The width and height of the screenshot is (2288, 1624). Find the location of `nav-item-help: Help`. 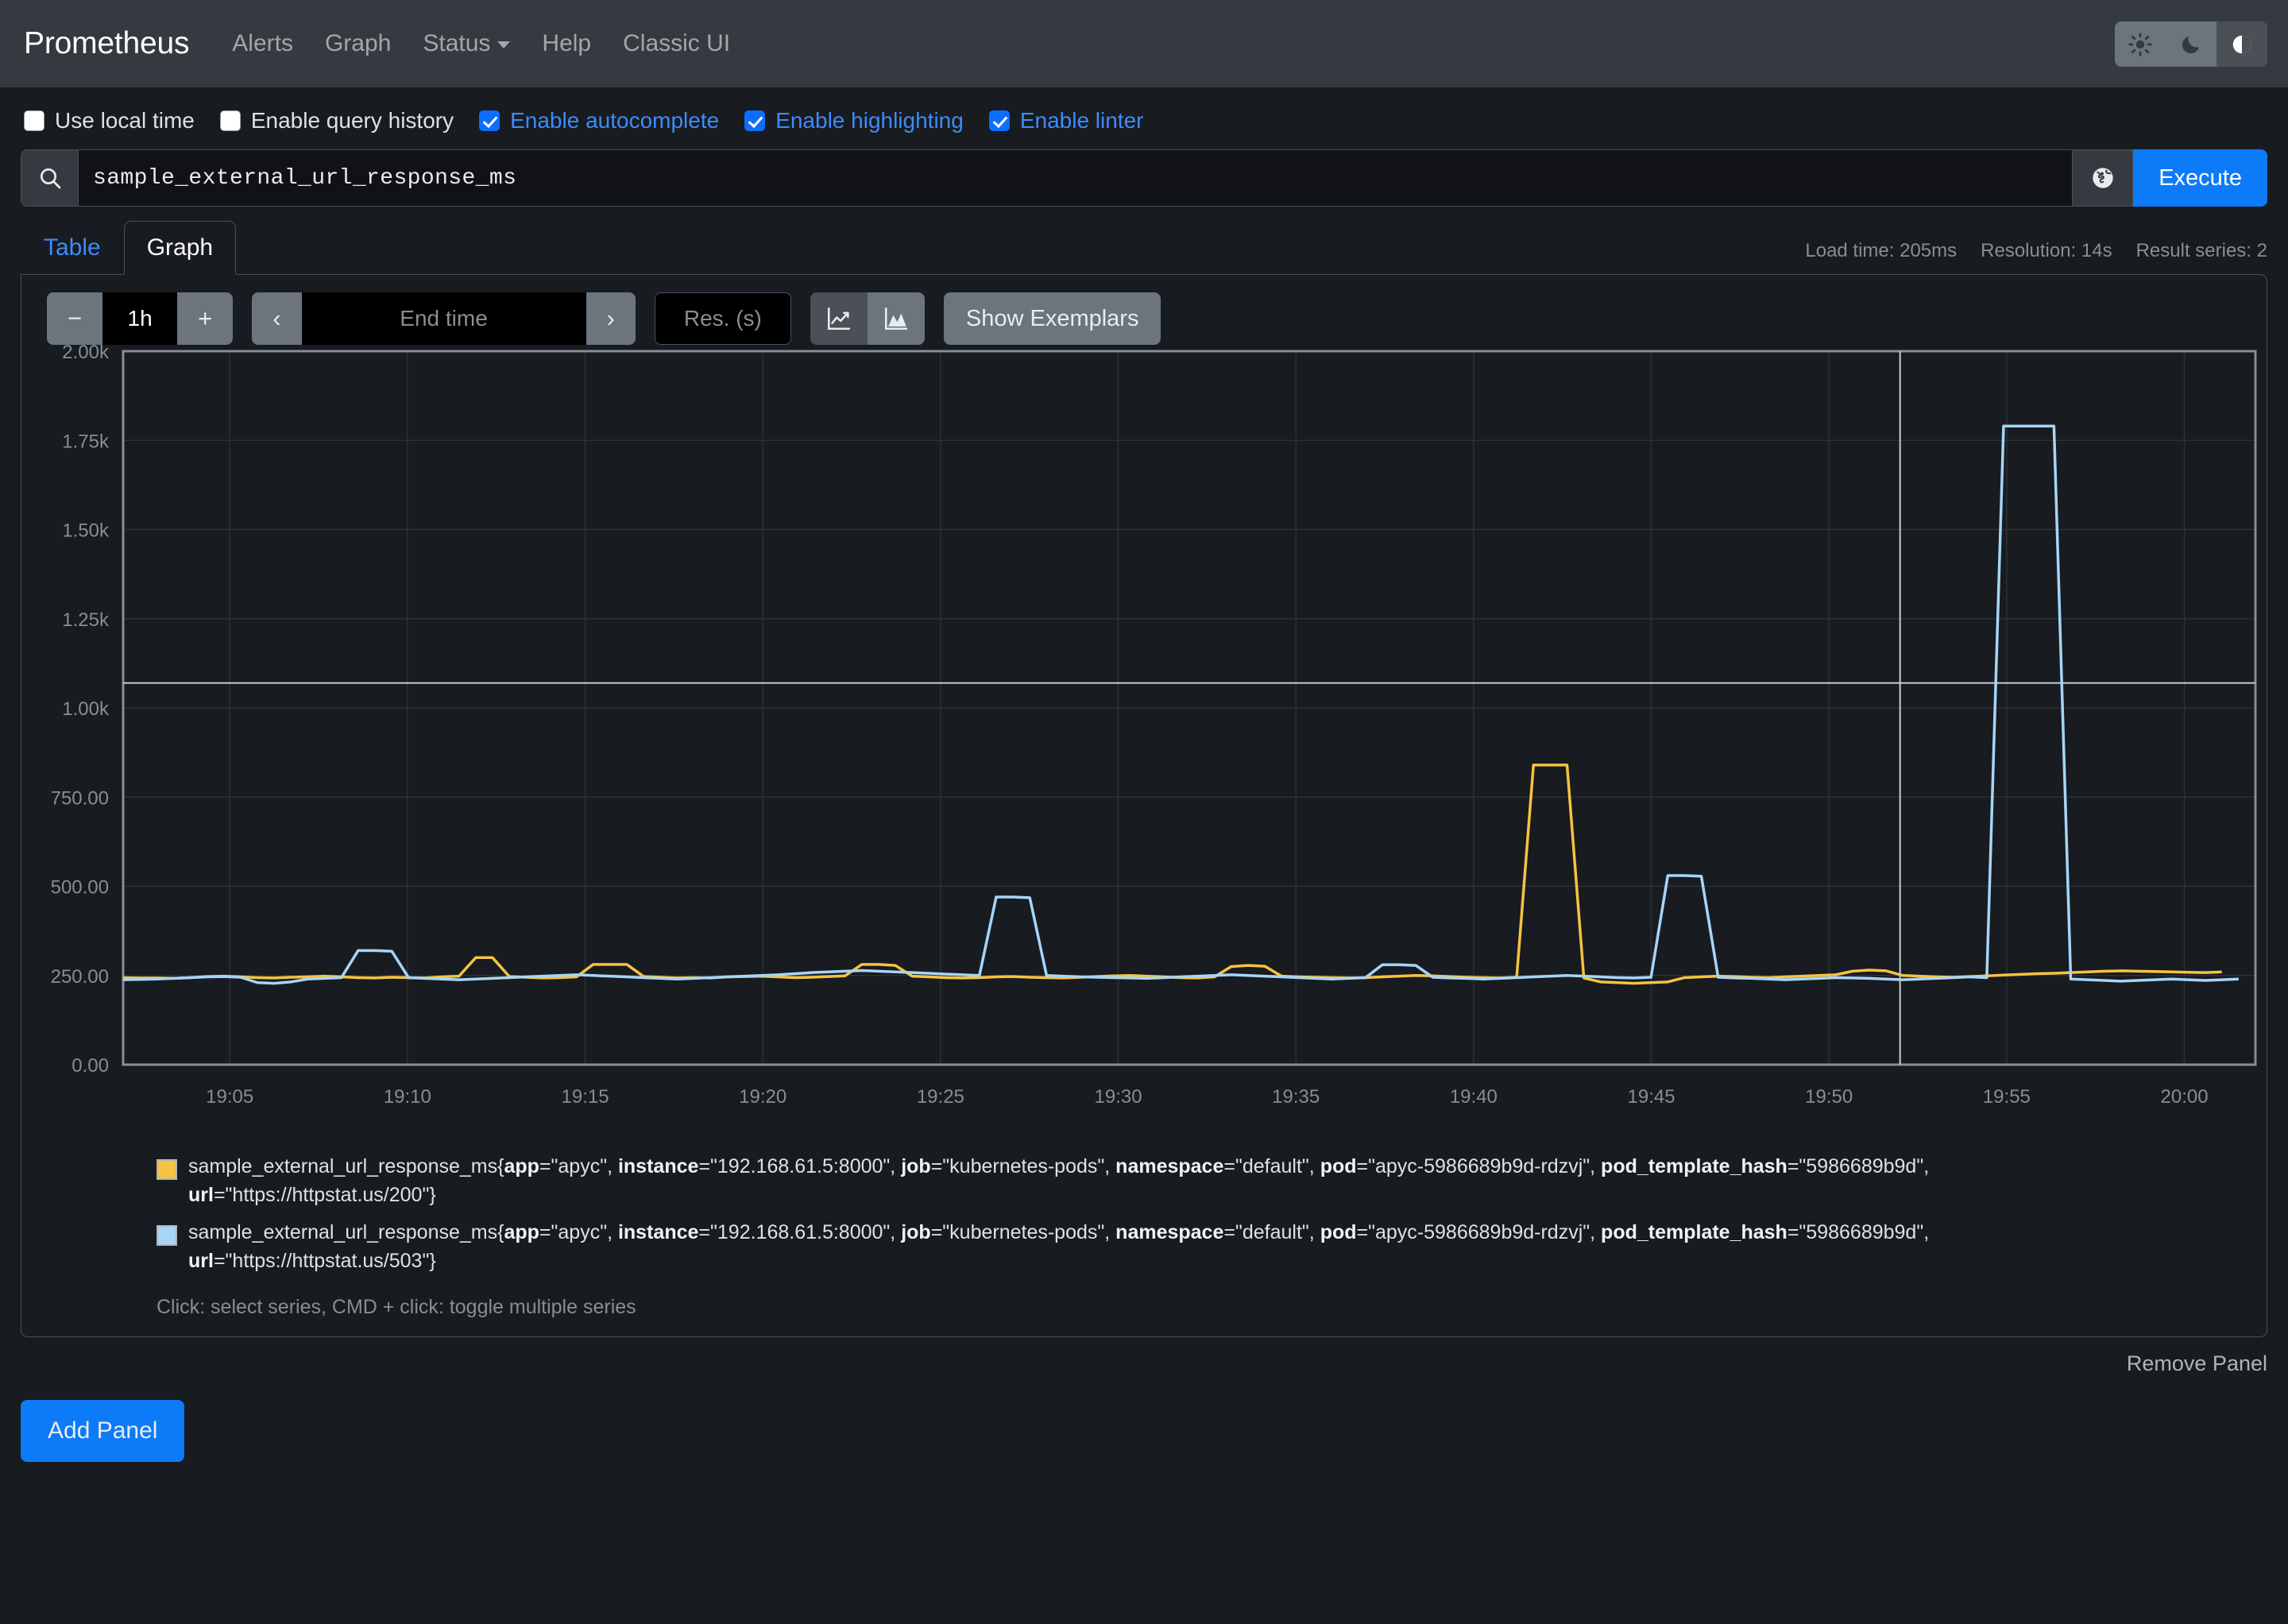

nav-item-help: Help is located at coordinates (566, 43).